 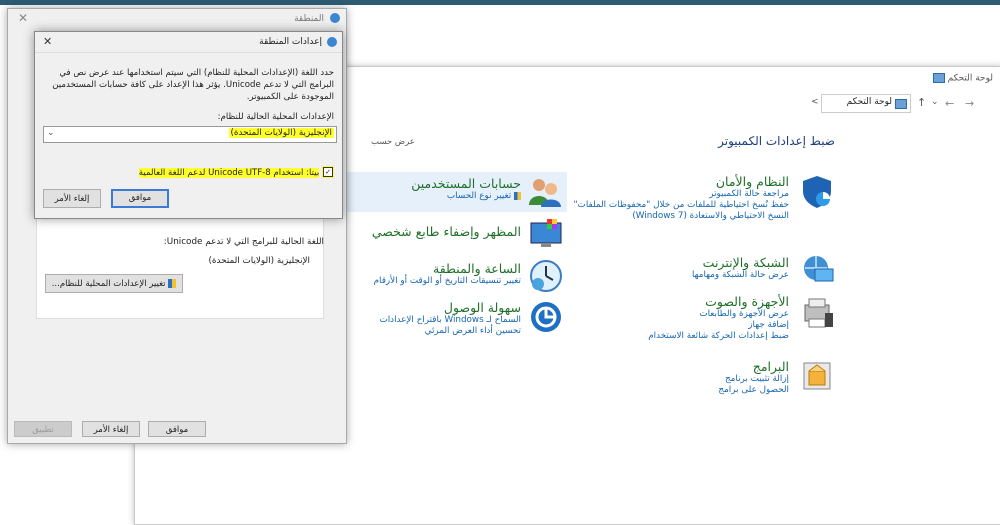 I want to click on ease-of-access-icon, so click(x=546, y=318).